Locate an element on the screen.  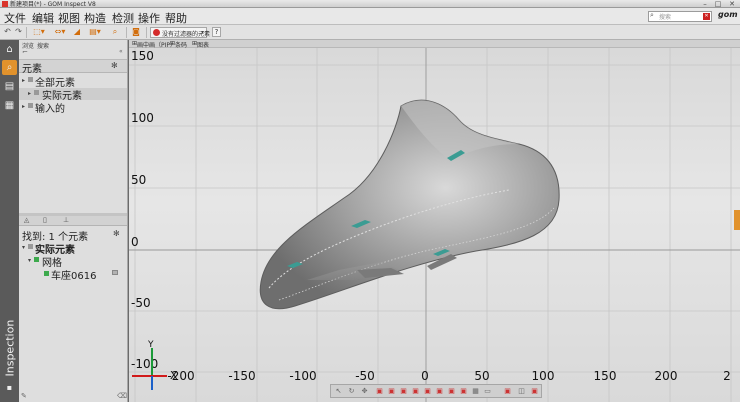
result-item-mesh: ▾ 网格 is located at coordinates (73, 262).